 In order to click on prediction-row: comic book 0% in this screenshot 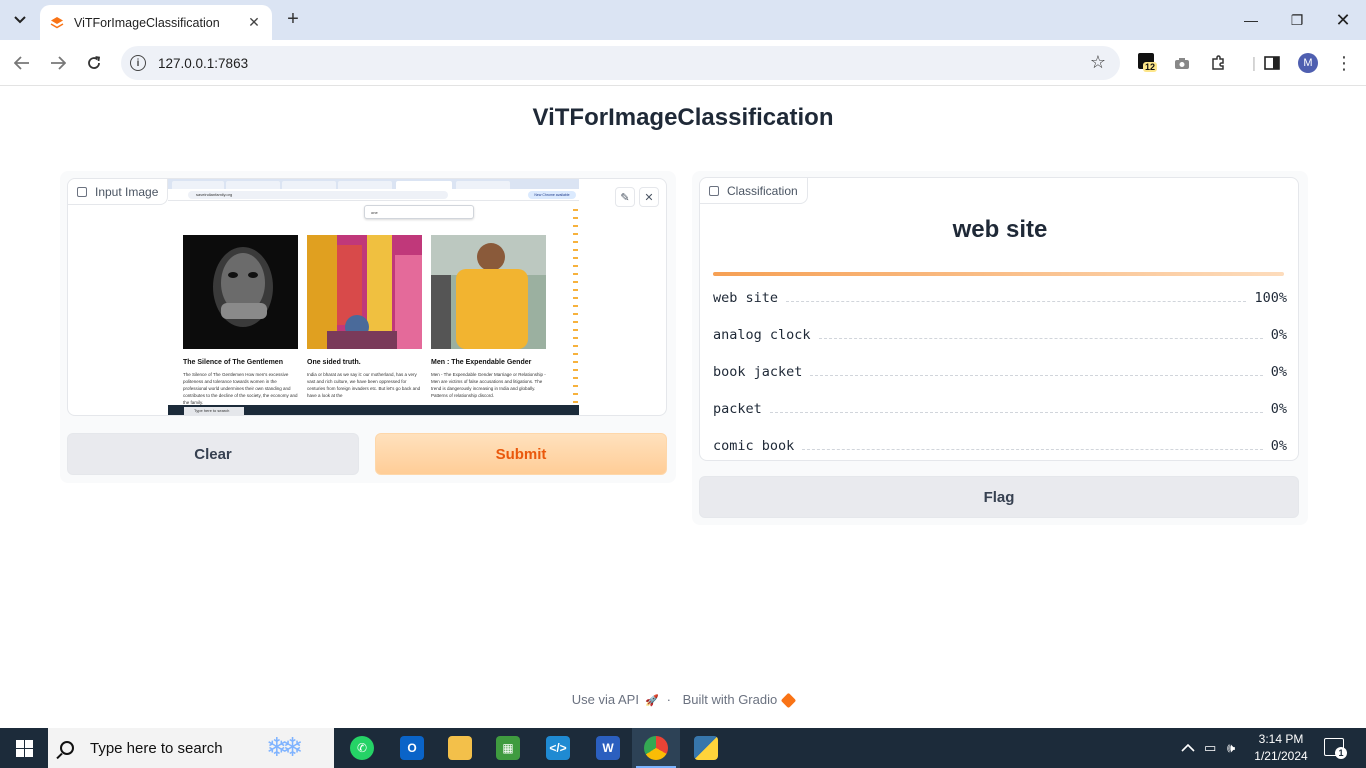, I will do `click(1000, 446)`.